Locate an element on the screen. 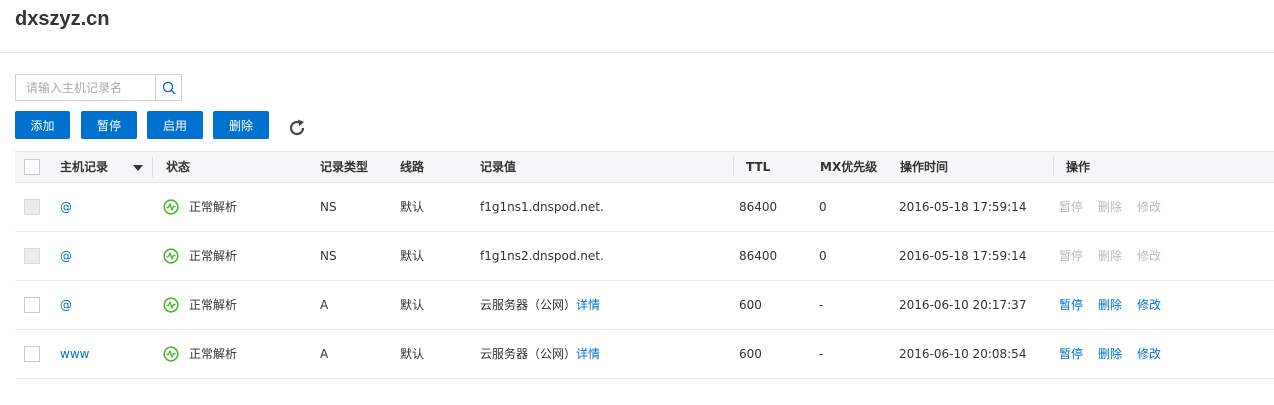 Image resolution: width=1274 pixels, height=405 pixels. value-text: f1g1ns1.dnspod.net. is located at coordinates (542, 207).